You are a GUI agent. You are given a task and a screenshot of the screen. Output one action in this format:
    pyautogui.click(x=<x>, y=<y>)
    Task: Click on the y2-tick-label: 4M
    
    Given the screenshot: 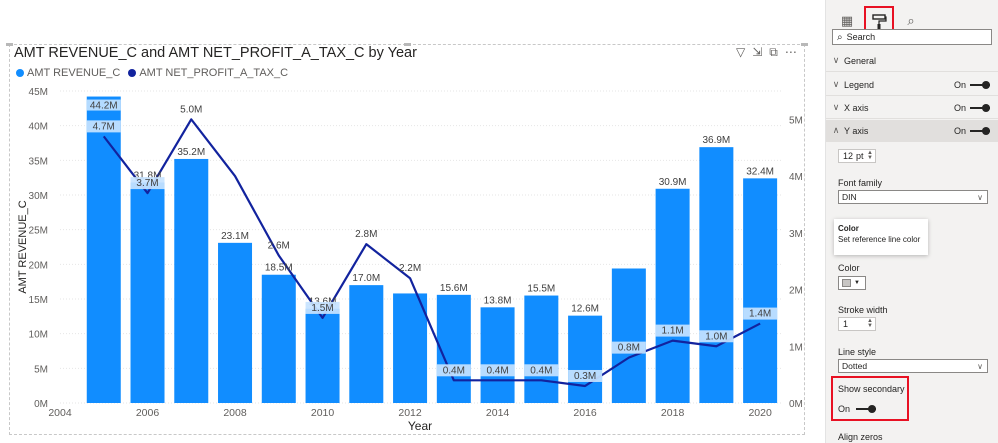 What is the action you would take?
    pyautogui.click(x=796, y=177)
    